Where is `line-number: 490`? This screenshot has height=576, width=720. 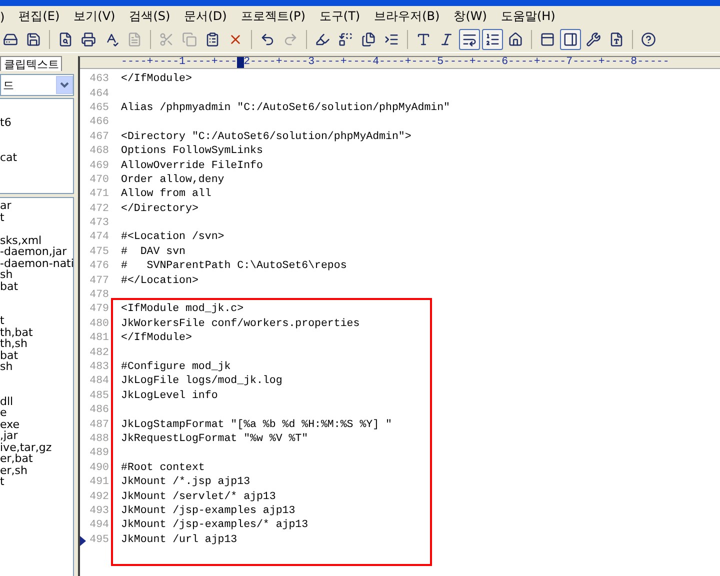
line-number: 490 is located at coordinates (98, 468).